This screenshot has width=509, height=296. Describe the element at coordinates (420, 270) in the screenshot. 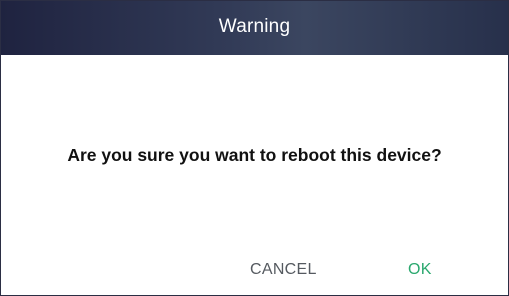

I see `ok-button: OK` at that location.